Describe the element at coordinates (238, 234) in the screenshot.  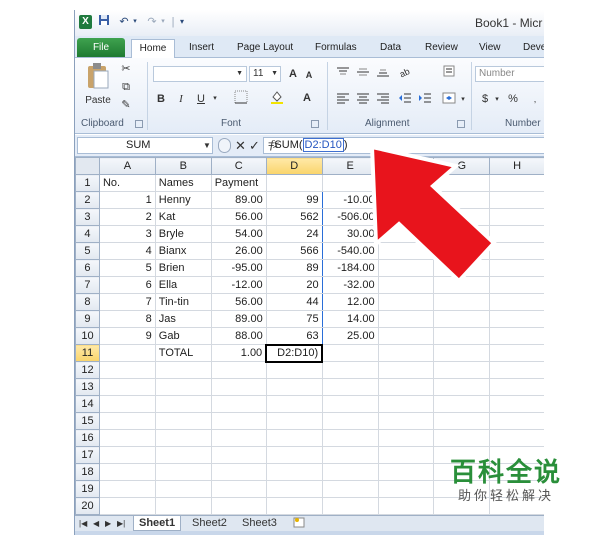
I see `cell-c4: 54.00` at that location.